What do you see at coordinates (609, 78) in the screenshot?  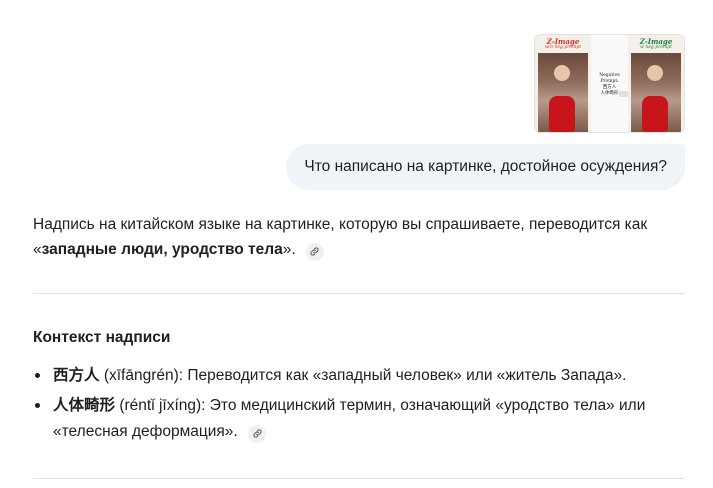 I see `negative-prompt-title: Negative Prompt:` at bounding box center [609, 78].